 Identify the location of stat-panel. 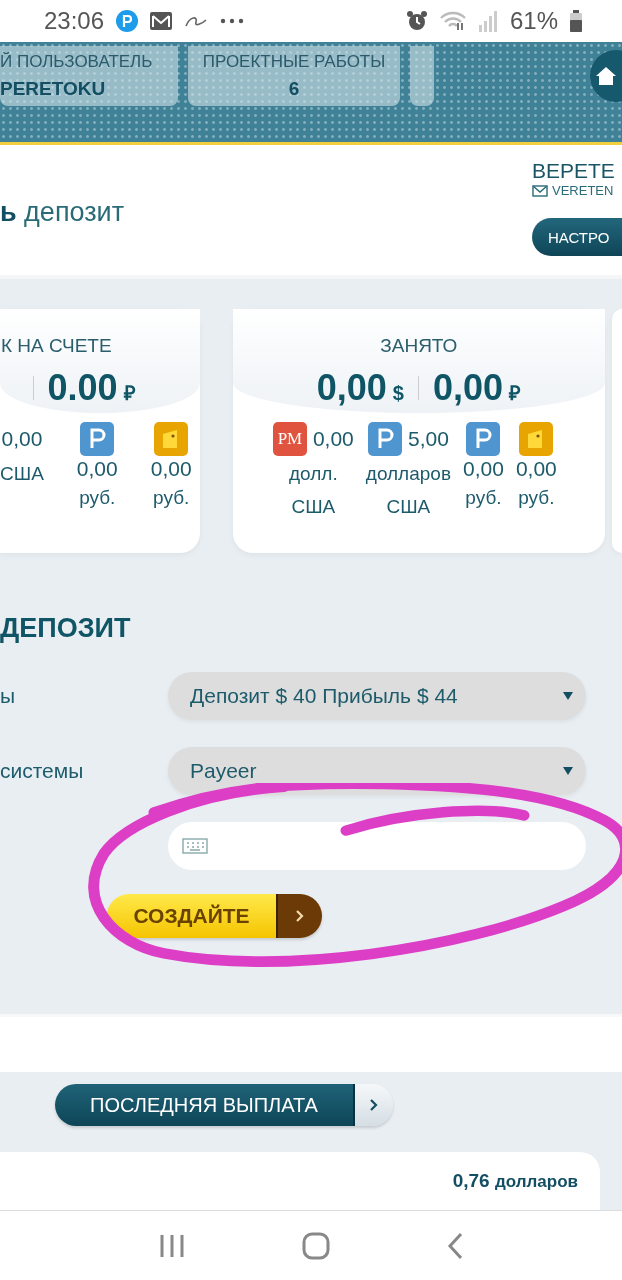
(422, 76).